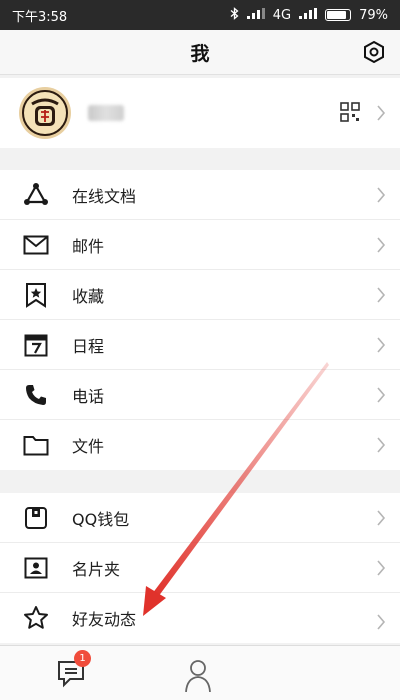 The width and height of the screenshot is (400, 700). What do you see at coordinates (88, 296) in the screenshot?
I see `menu-item-label: 收藏` at bounding box center [88, 296].